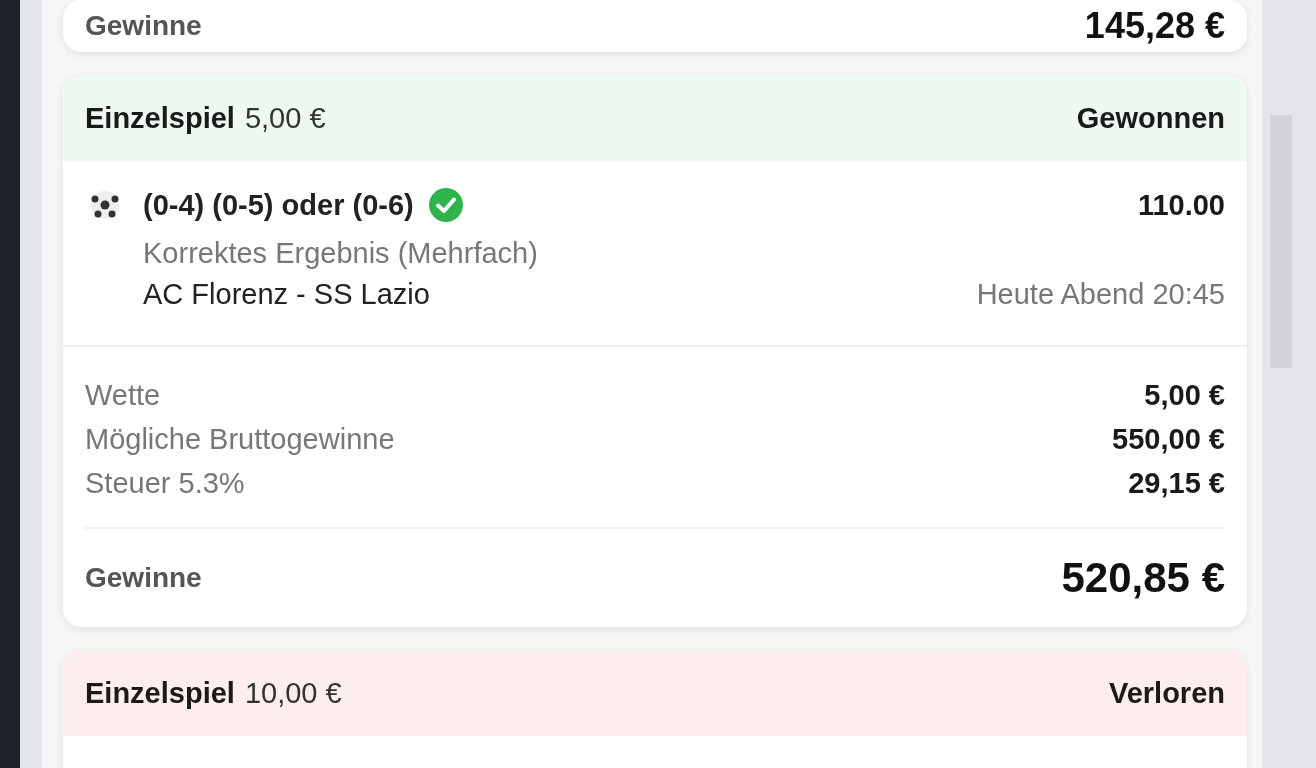 This screenshot has height=768, width=1316. What do you see at coordinates (278, 205) in the screenshot?
I see `selection-pick: (0-4) (0-5) oder (0-6)` at bounding box center [278, 205].